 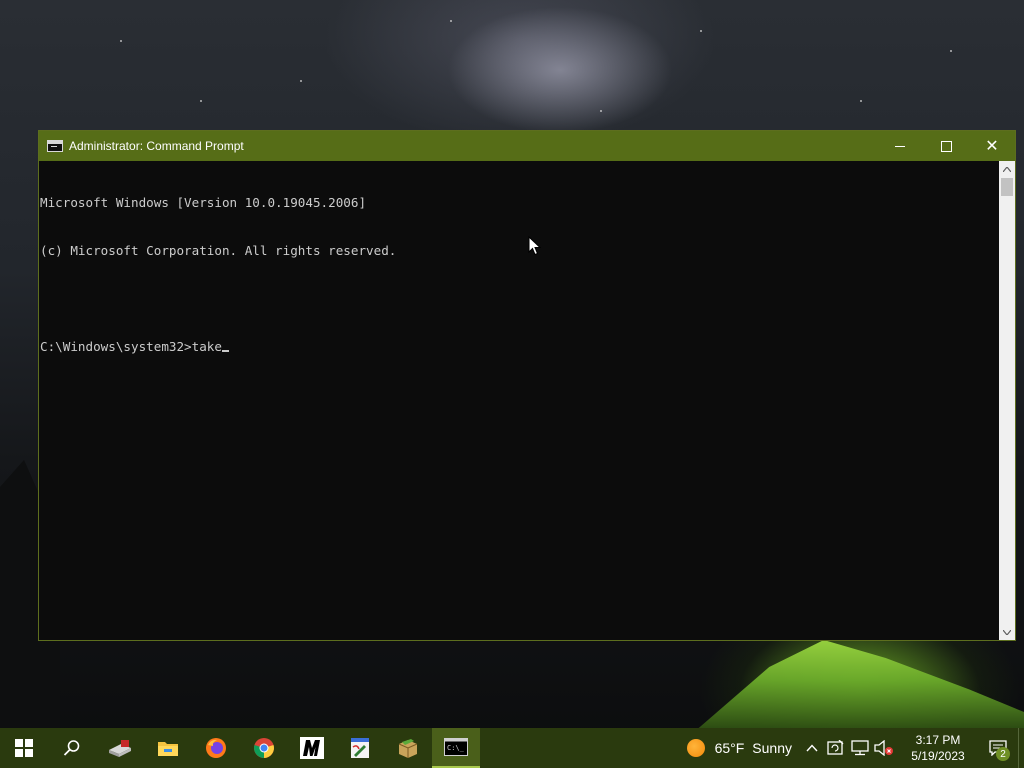 I want to click on mouse-pointer-icon, so click(x=535, y=246).